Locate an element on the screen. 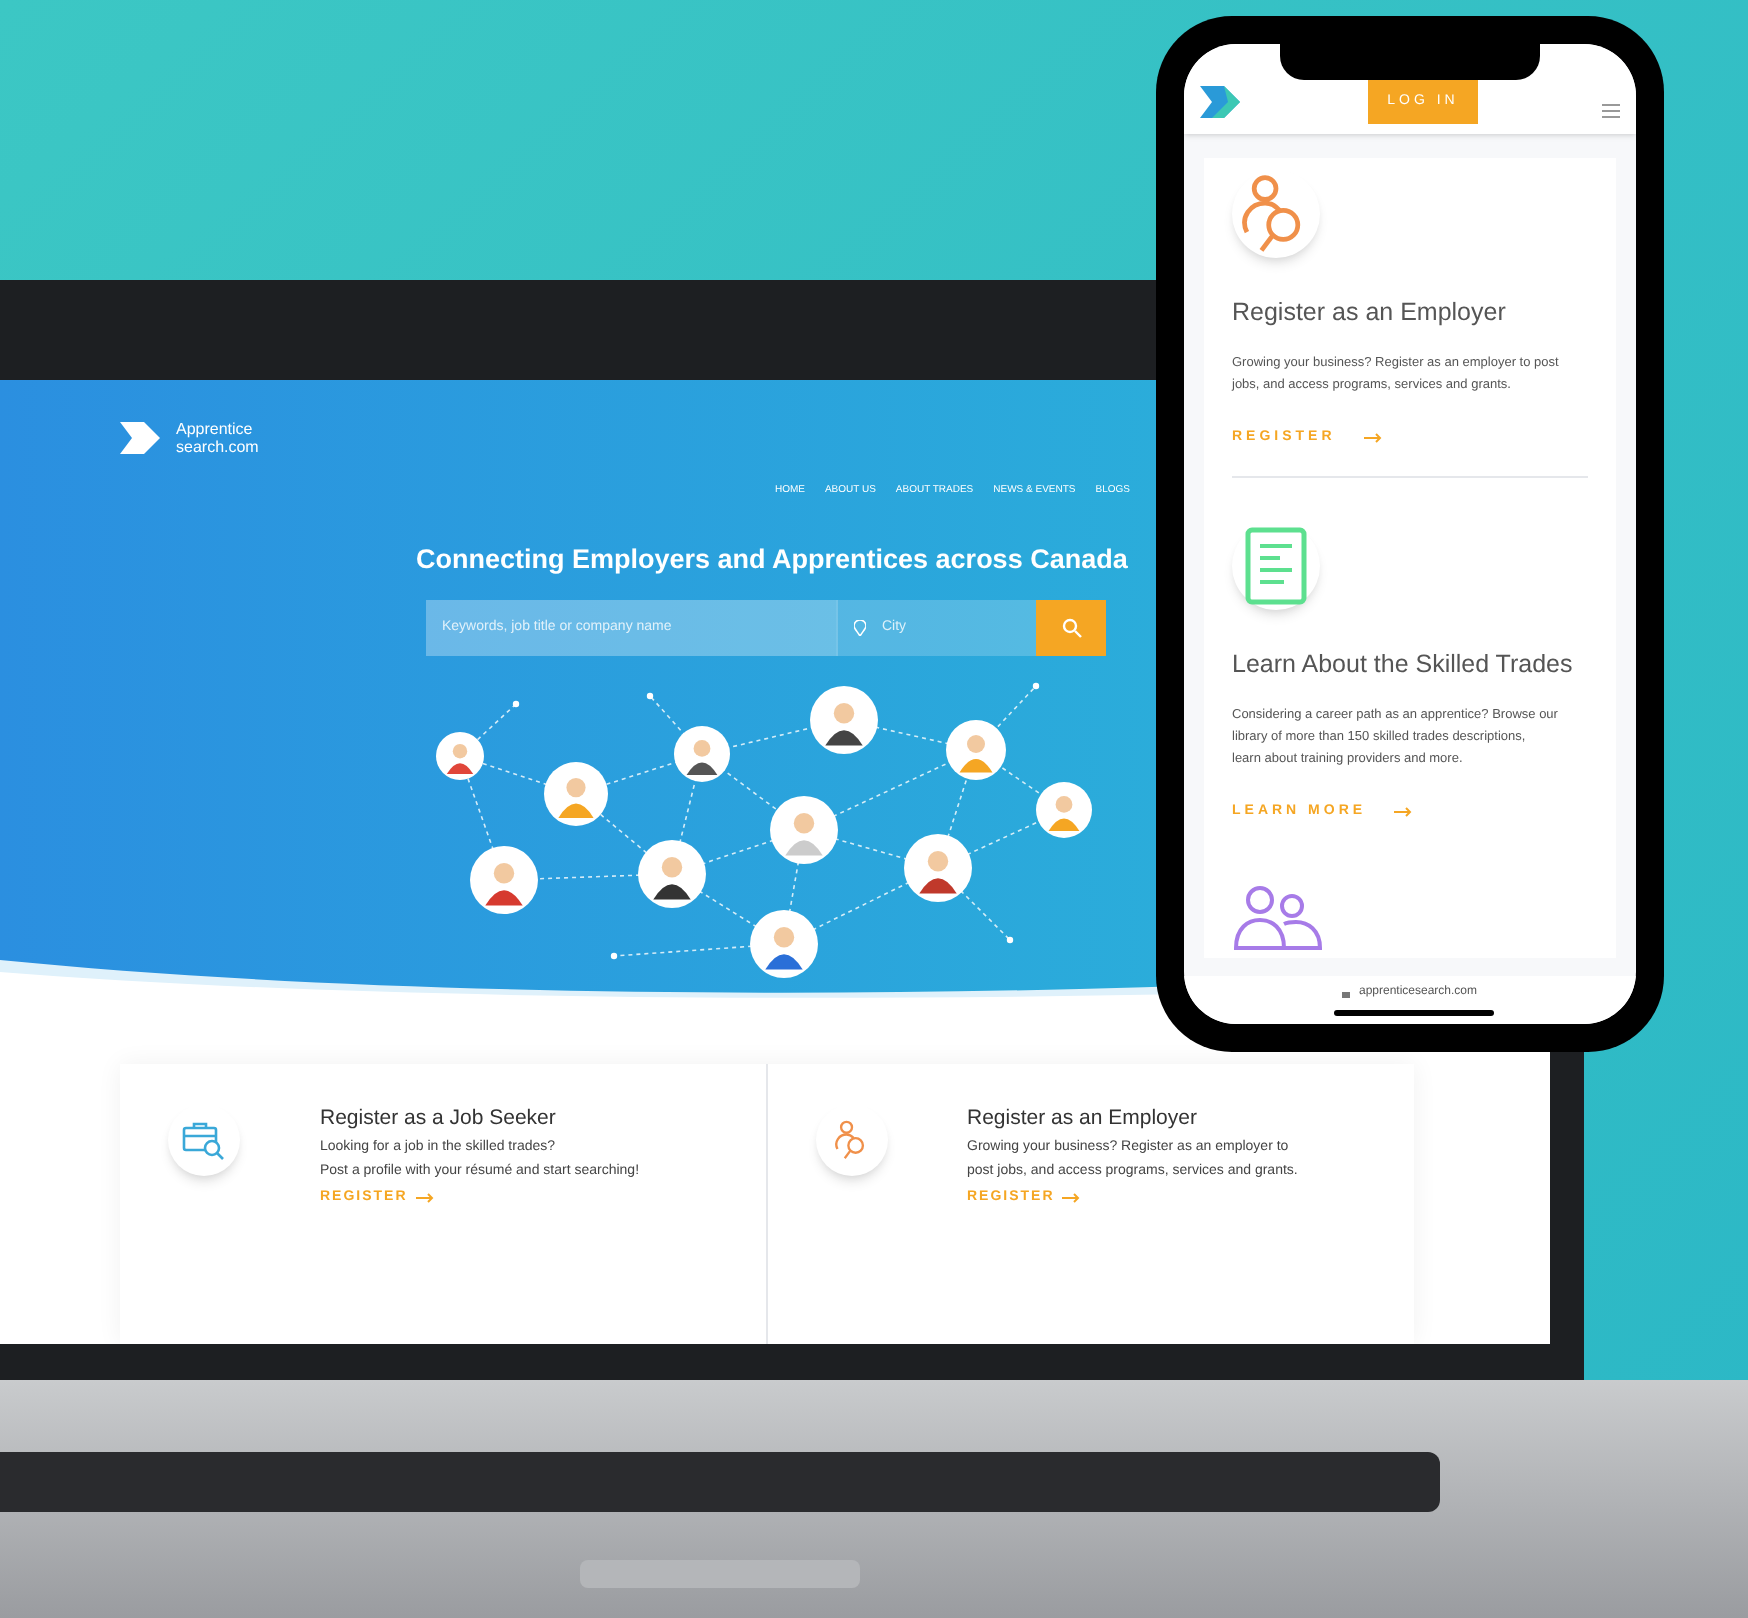  people-icon is located at coordinates (1278, 917).